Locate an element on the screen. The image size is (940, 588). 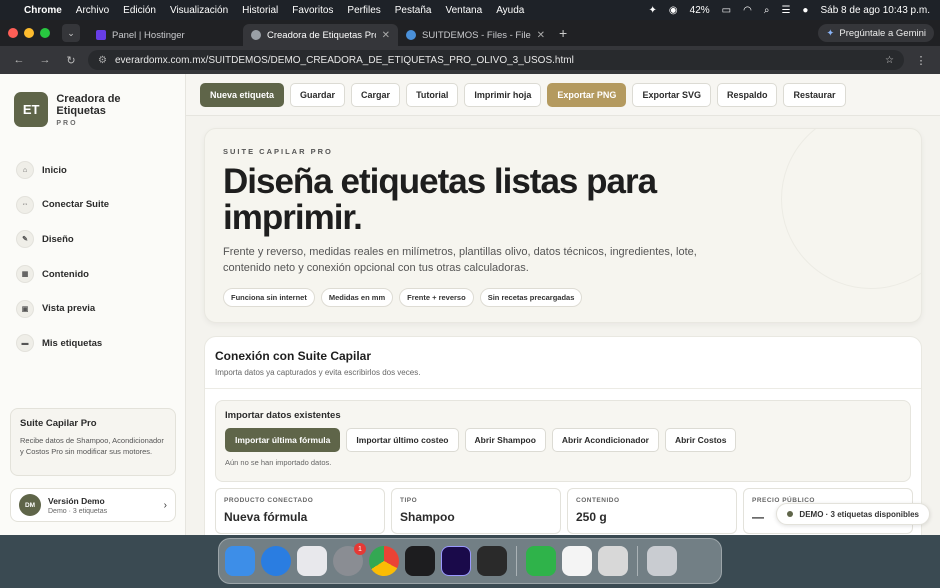
numbers-icon is located at coordinates (541, 561).